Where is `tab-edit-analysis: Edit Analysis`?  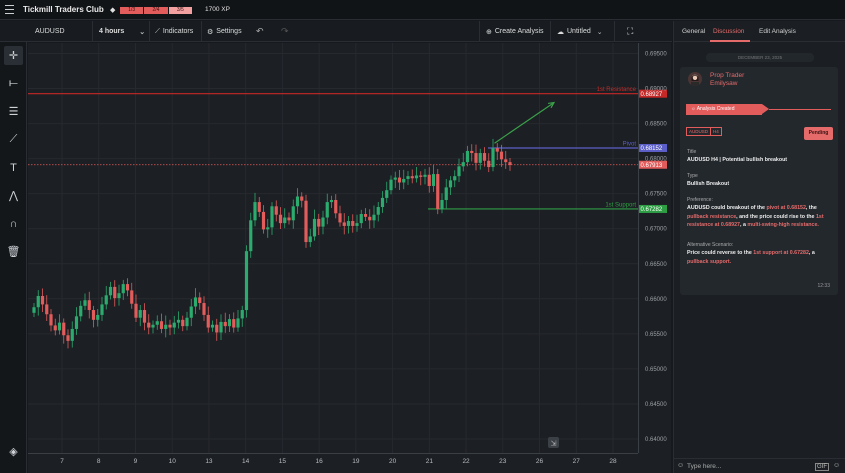 tab-edit-analysis: Edit Analysis is located at coordinates (777, 31).